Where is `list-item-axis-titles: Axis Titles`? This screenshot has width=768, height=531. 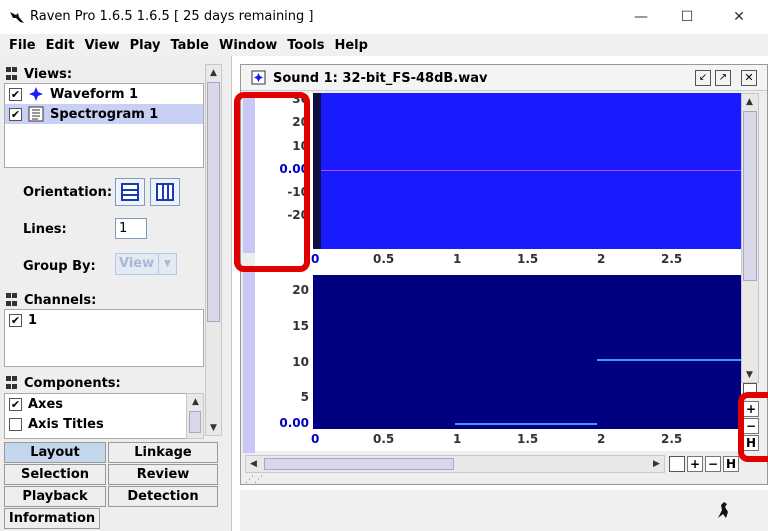 list-item-axis-titles: Axis Titles is located at coordinates (104, 424).